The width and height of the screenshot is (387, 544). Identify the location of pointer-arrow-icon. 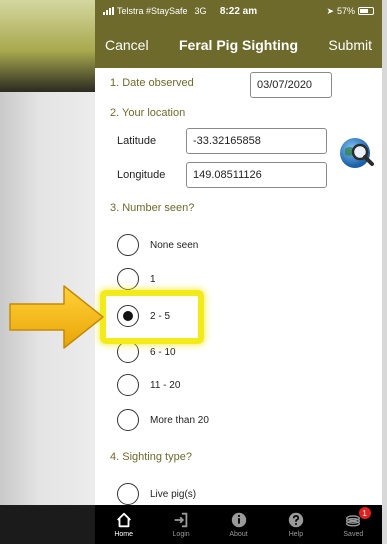
(56, 317).